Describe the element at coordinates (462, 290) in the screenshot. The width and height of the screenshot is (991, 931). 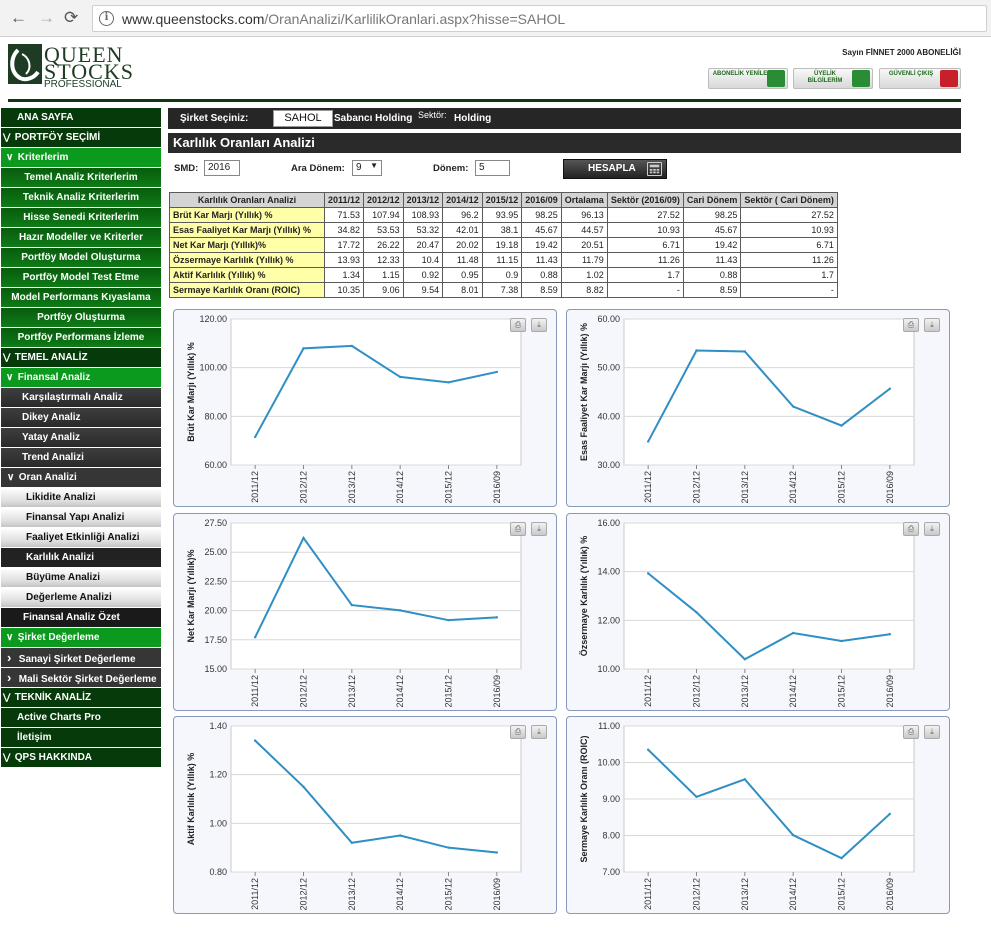
I see `table-cell: 8.01` at that location.